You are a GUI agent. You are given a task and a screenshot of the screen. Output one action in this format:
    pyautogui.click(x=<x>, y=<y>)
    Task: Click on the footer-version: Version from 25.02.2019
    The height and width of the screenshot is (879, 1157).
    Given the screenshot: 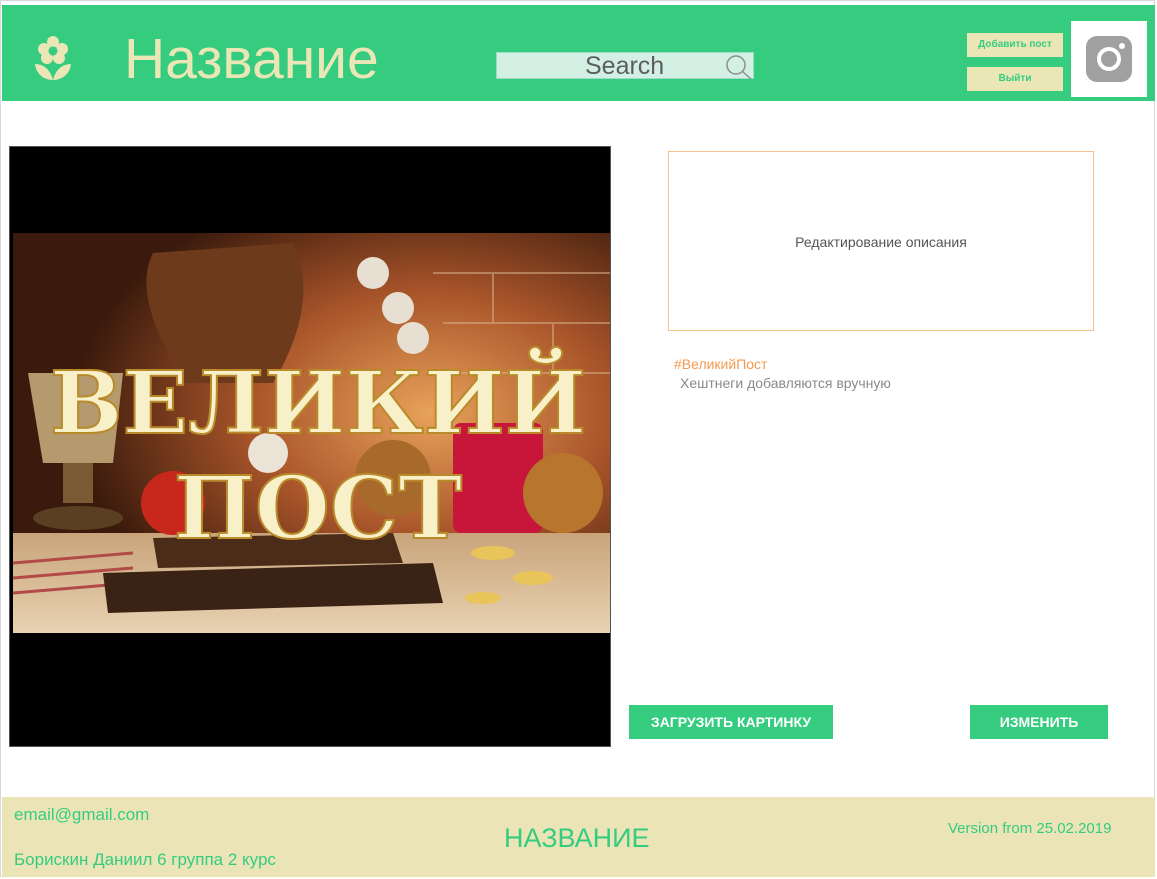 What is the action you would take?
    pyautogui.click(x=1030, y=828)
    